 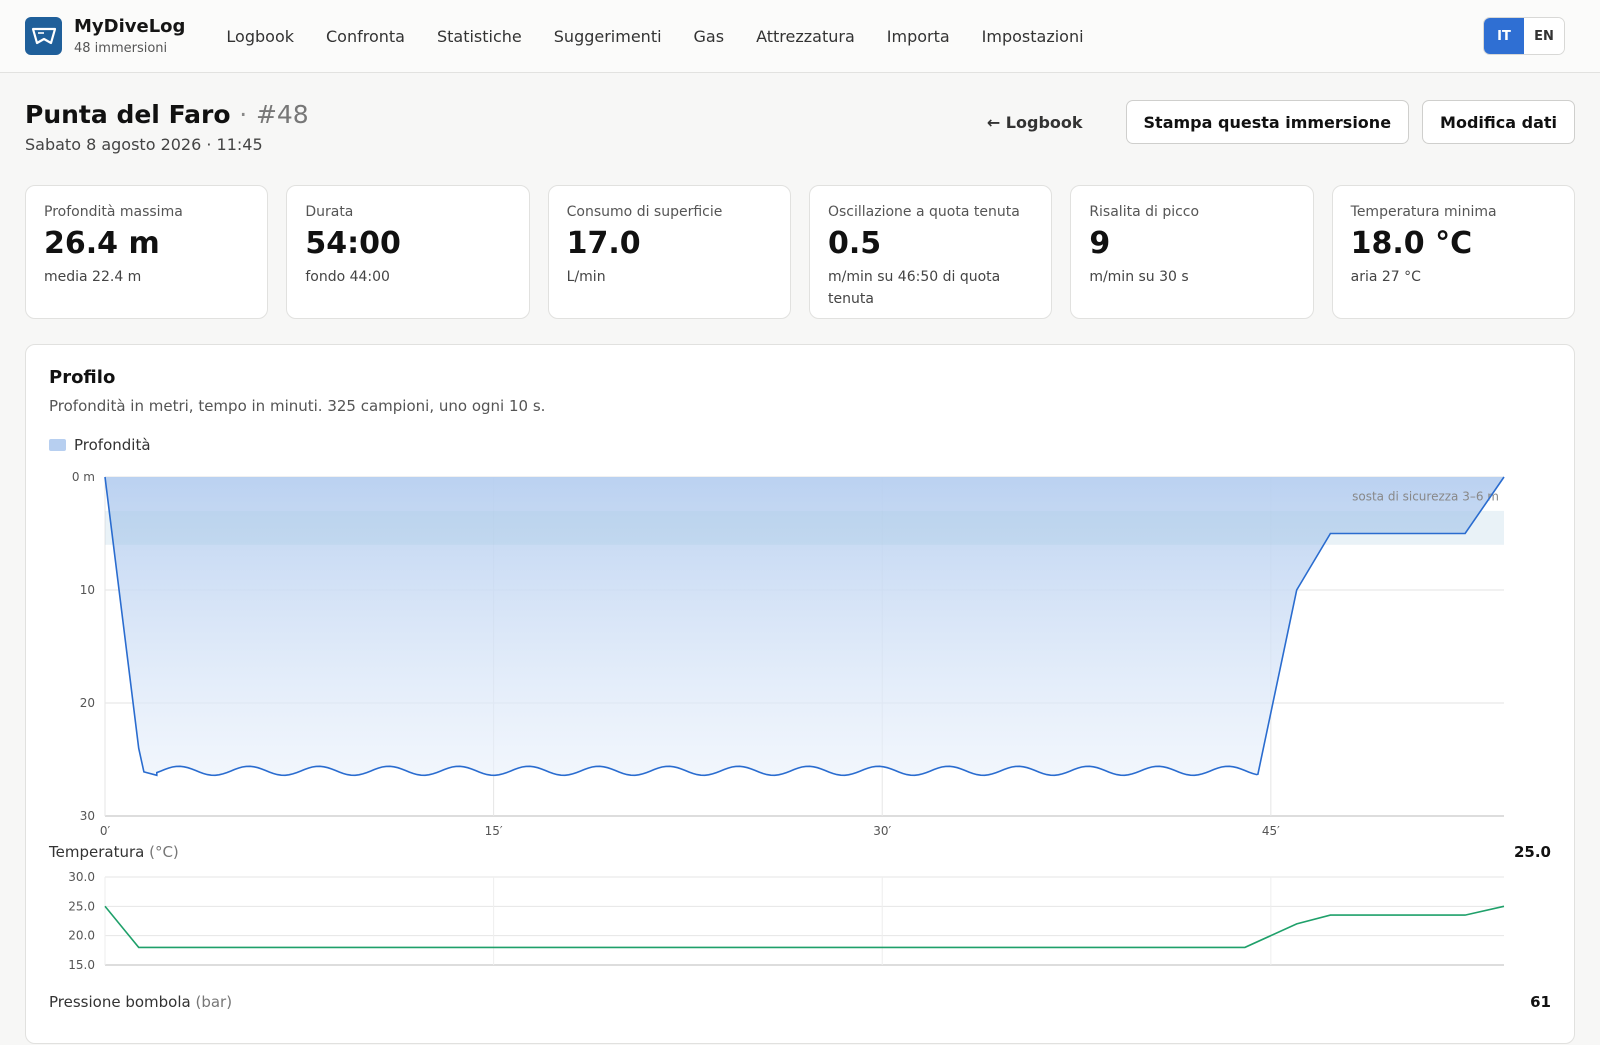 What do you see at coordinates (1035, 122) in the screenshot?
I see `back-to-logbook-link: ← Logbook` at bounding box center [1035, 122].